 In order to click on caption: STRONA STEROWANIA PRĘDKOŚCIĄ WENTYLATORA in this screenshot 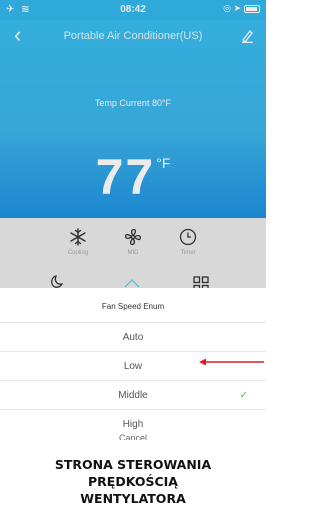, I will do `click(133, 481)`.